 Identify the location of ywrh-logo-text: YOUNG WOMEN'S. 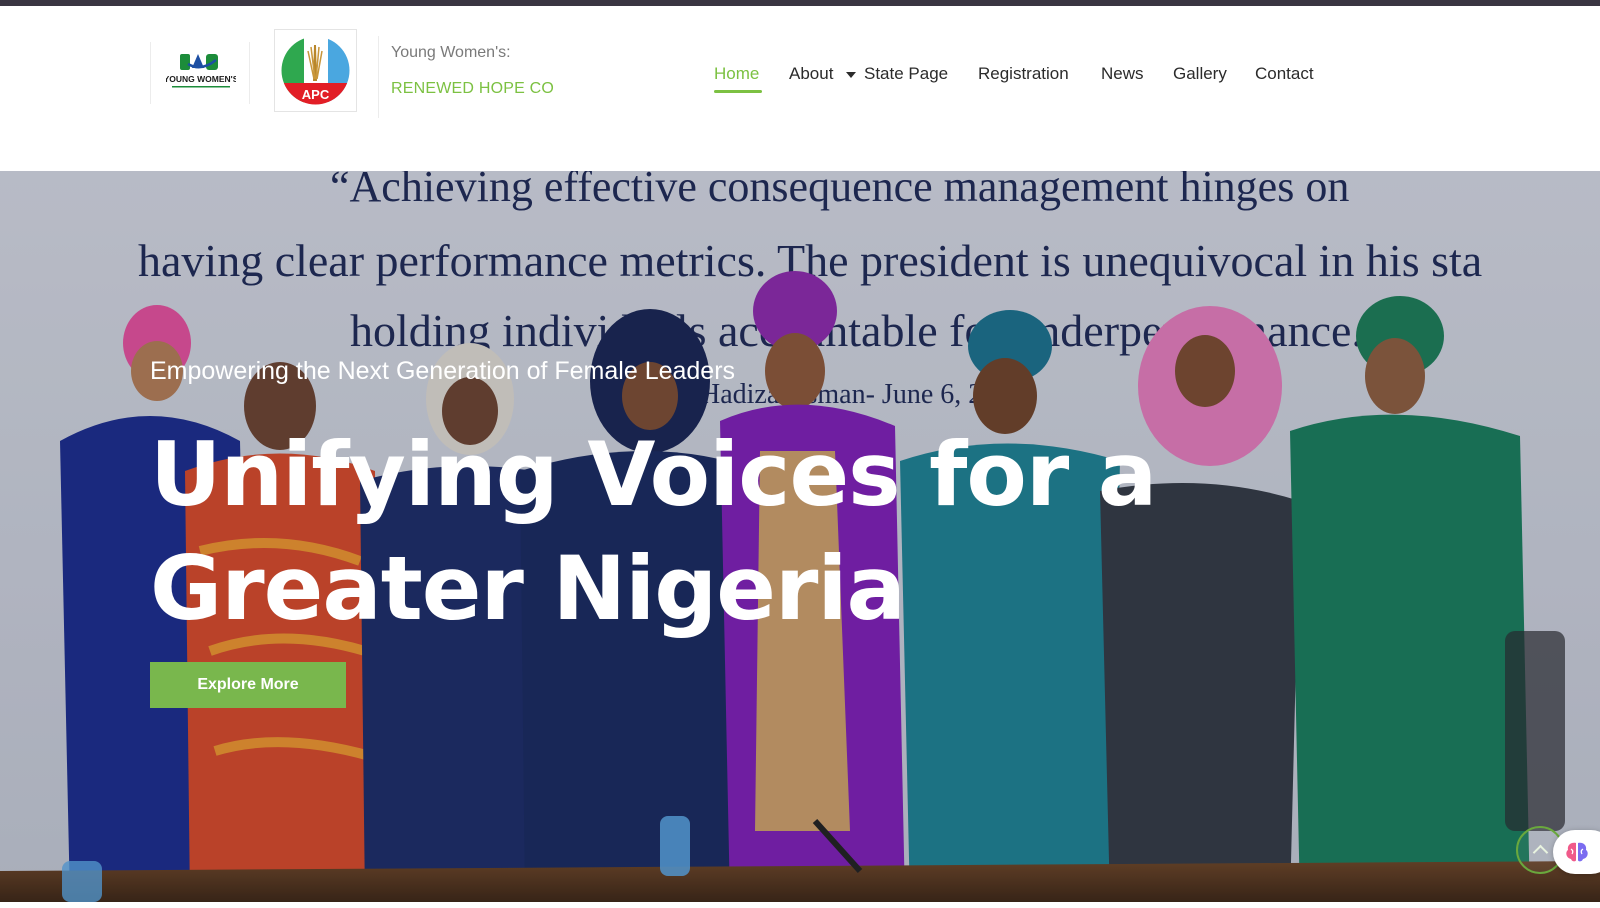
(201, 79).